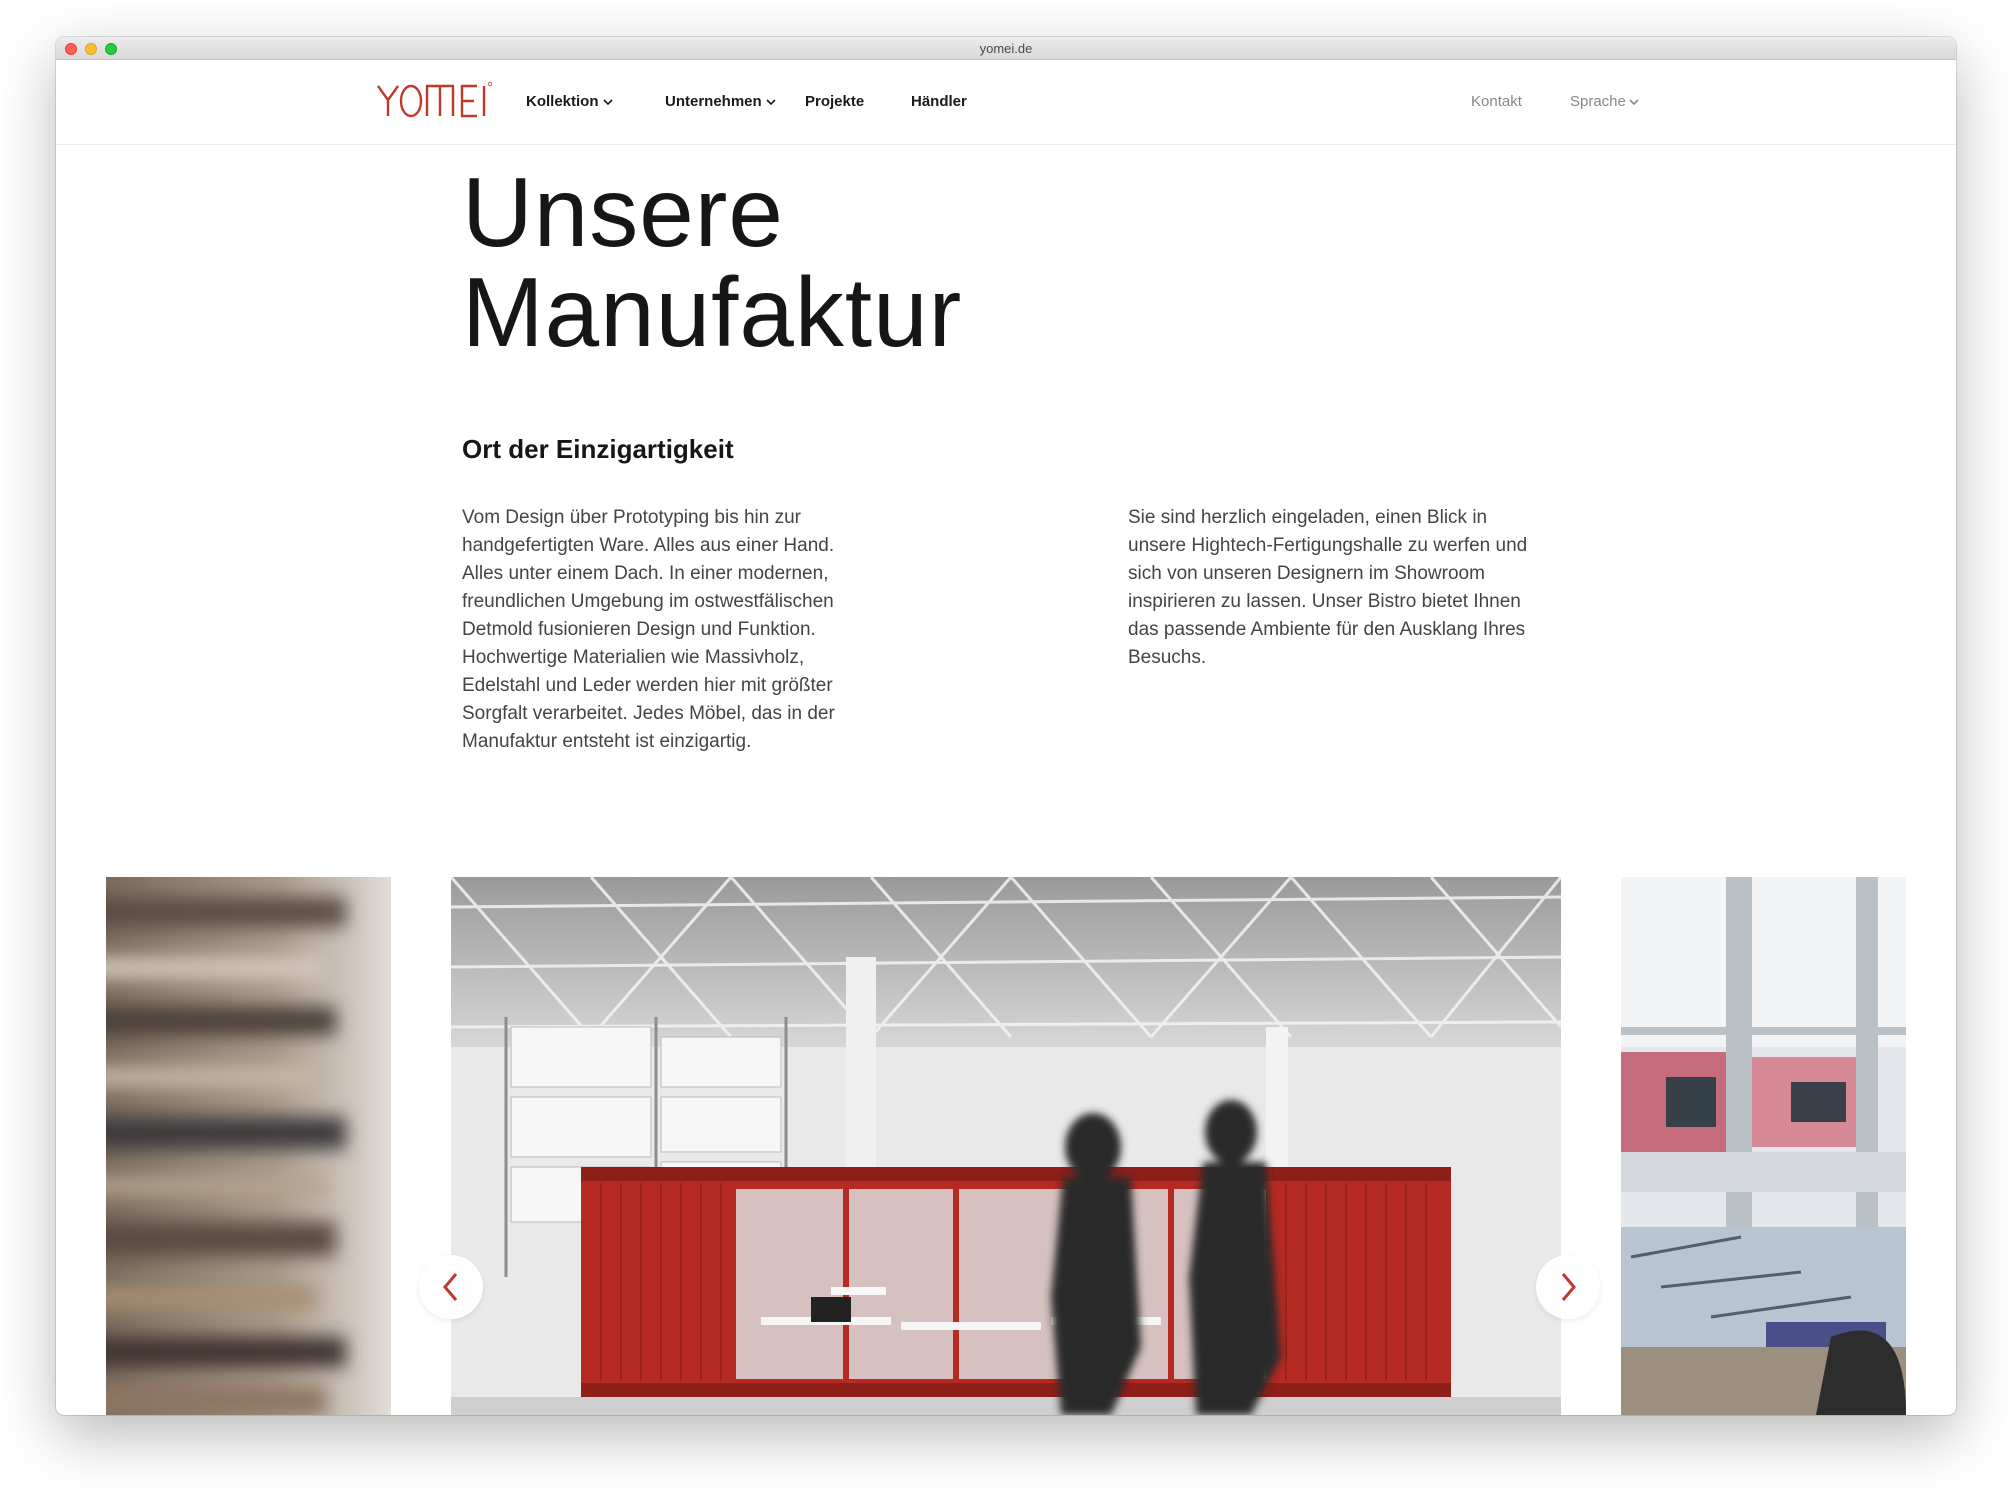  I want to click on yomei-logo, so click(436, 100).